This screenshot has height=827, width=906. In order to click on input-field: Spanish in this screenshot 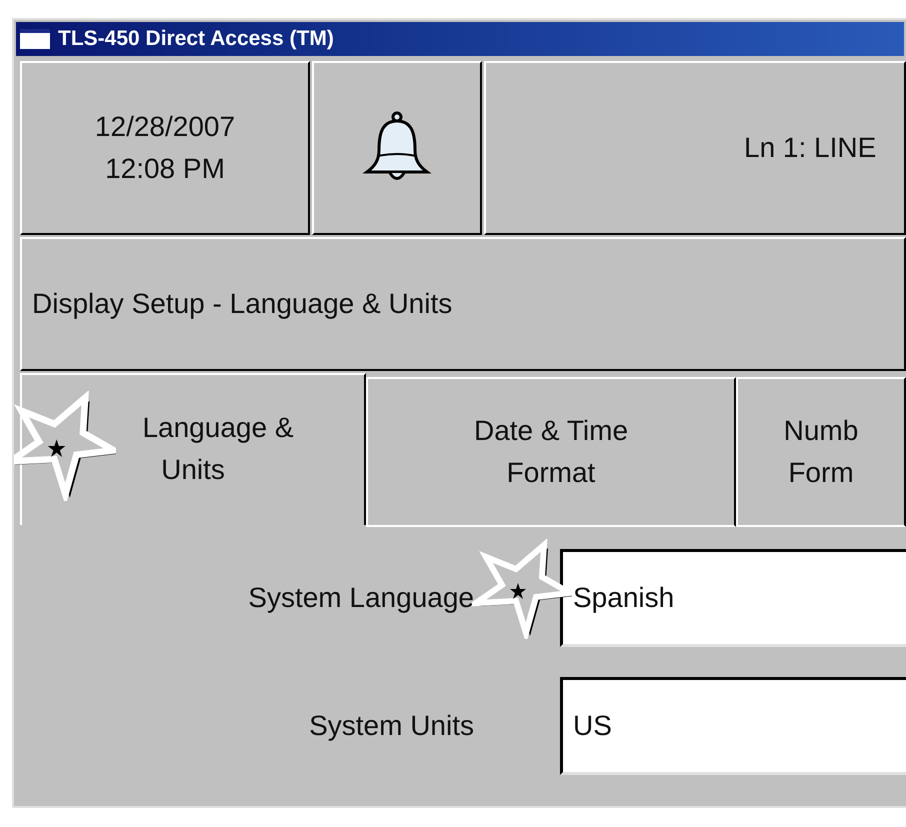, I will do `click(733, 598)`.